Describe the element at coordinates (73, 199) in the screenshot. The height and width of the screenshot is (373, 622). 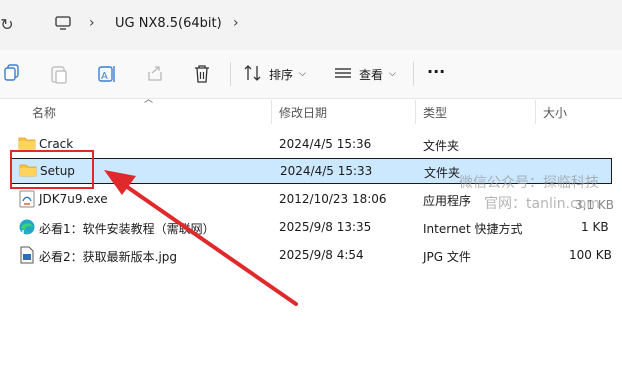
I see `file-name: JDK7u9.exe` at that location.